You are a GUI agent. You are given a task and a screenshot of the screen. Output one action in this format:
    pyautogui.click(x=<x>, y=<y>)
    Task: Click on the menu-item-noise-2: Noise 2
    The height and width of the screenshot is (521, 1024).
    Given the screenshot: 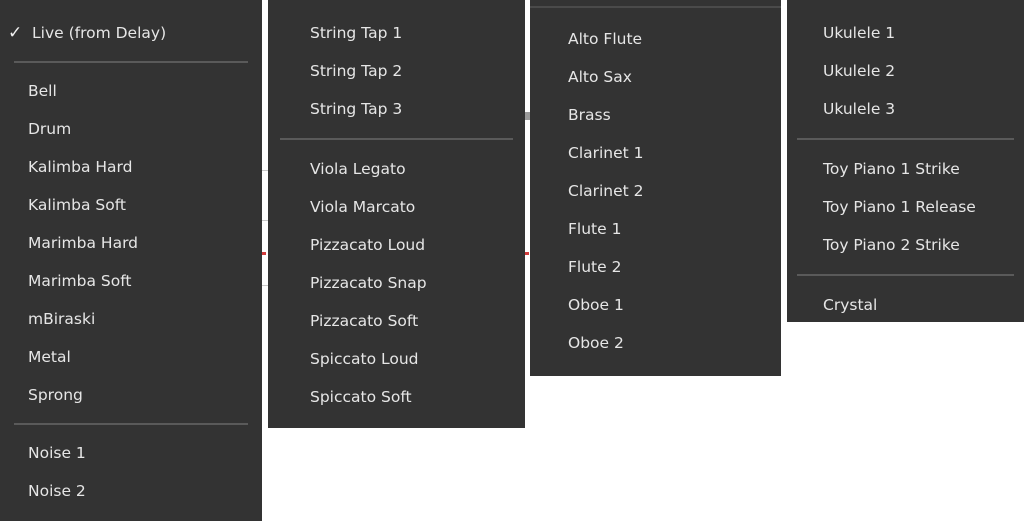 What is the action you would take?
    pyautogui.click(x=131, y=491)
    